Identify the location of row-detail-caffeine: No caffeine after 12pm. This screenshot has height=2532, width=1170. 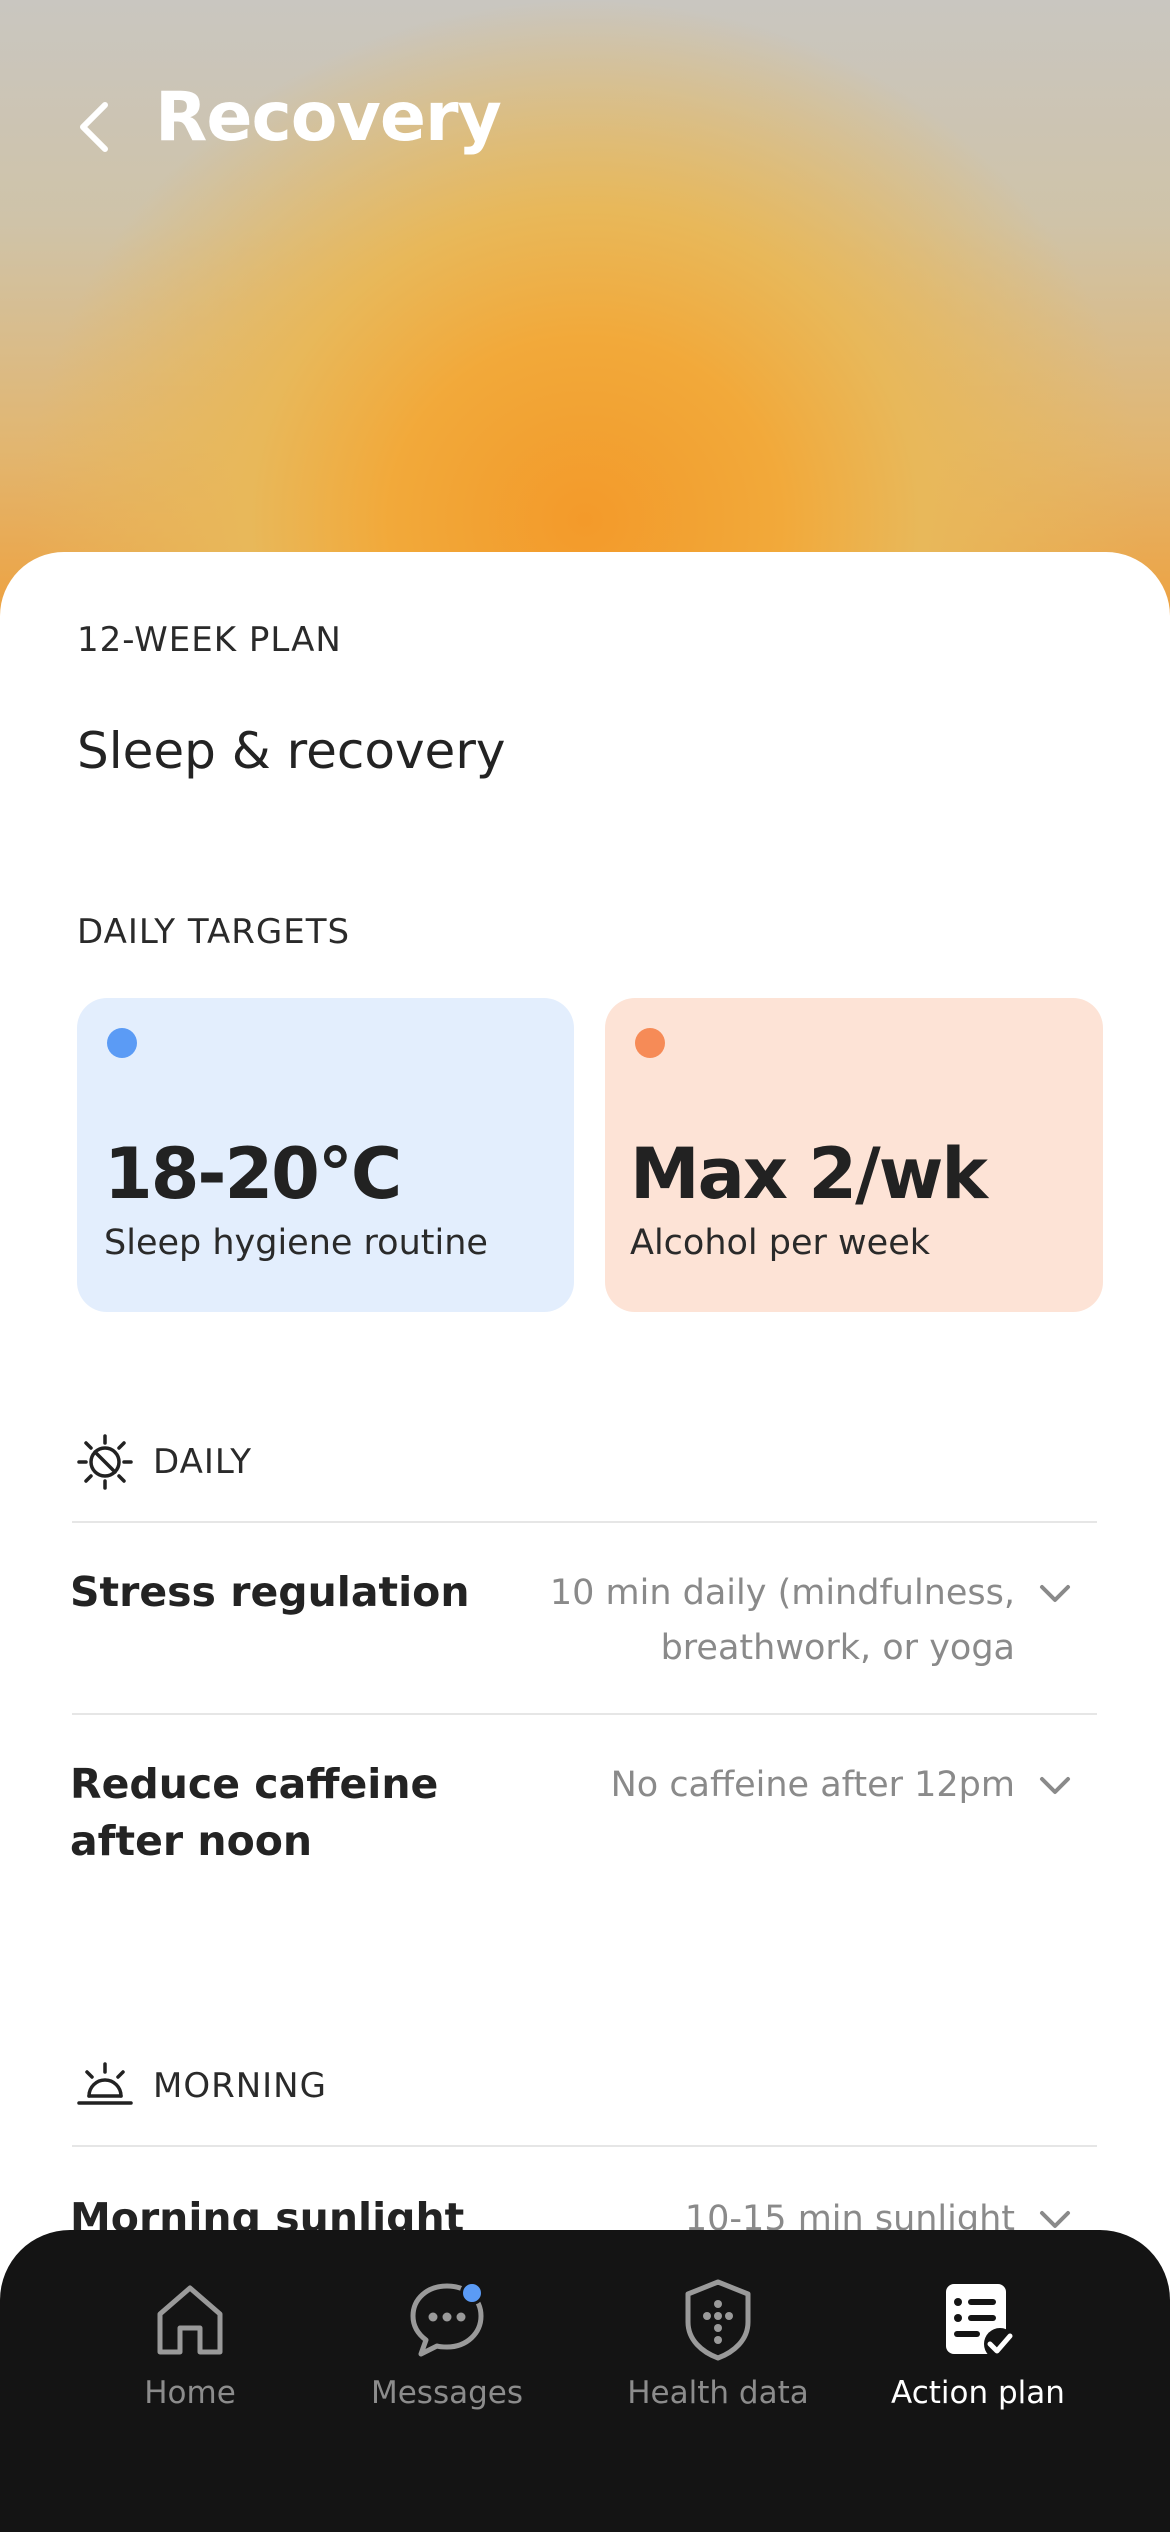
(812, 1785).